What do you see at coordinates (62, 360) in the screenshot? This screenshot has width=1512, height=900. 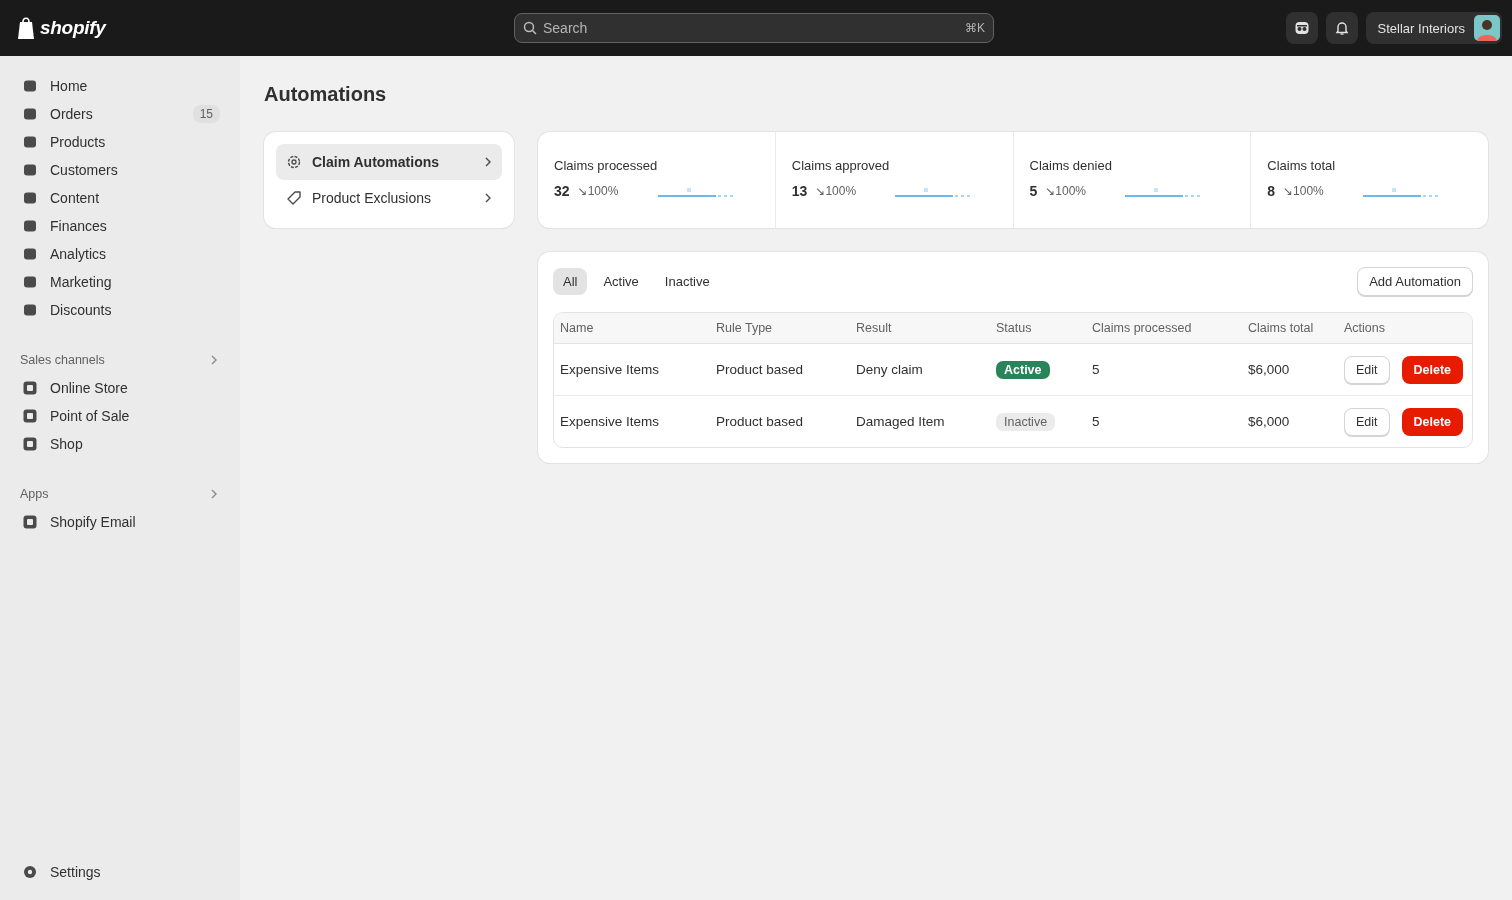 I see `section-heading: Sales channels` at bounding box center [62, 360].